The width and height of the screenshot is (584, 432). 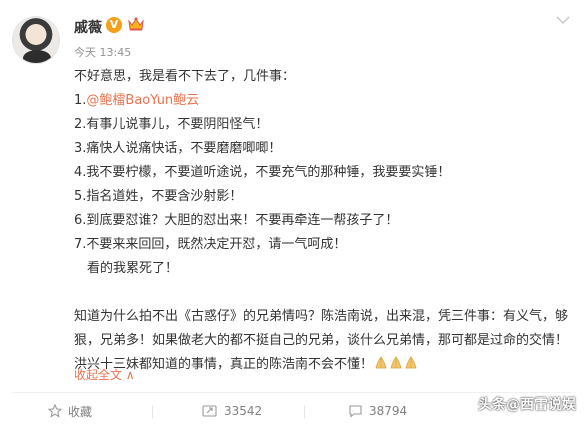 I want to click on list-item: 2.有事儿说事儿，不要阴阳怪气！, so click(x=171, y=124).